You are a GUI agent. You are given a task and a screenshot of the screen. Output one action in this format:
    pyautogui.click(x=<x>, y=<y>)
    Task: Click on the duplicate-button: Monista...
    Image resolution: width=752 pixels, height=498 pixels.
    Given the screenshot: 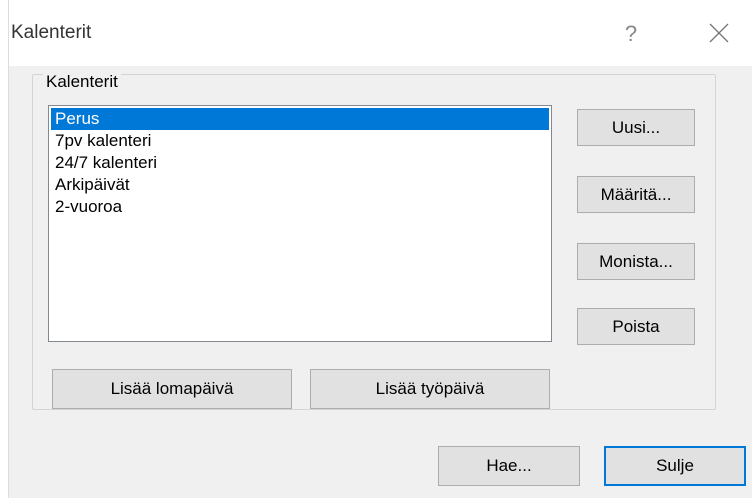 What is the action you would take?
    pyautogui.click(x=636, y=261)
    